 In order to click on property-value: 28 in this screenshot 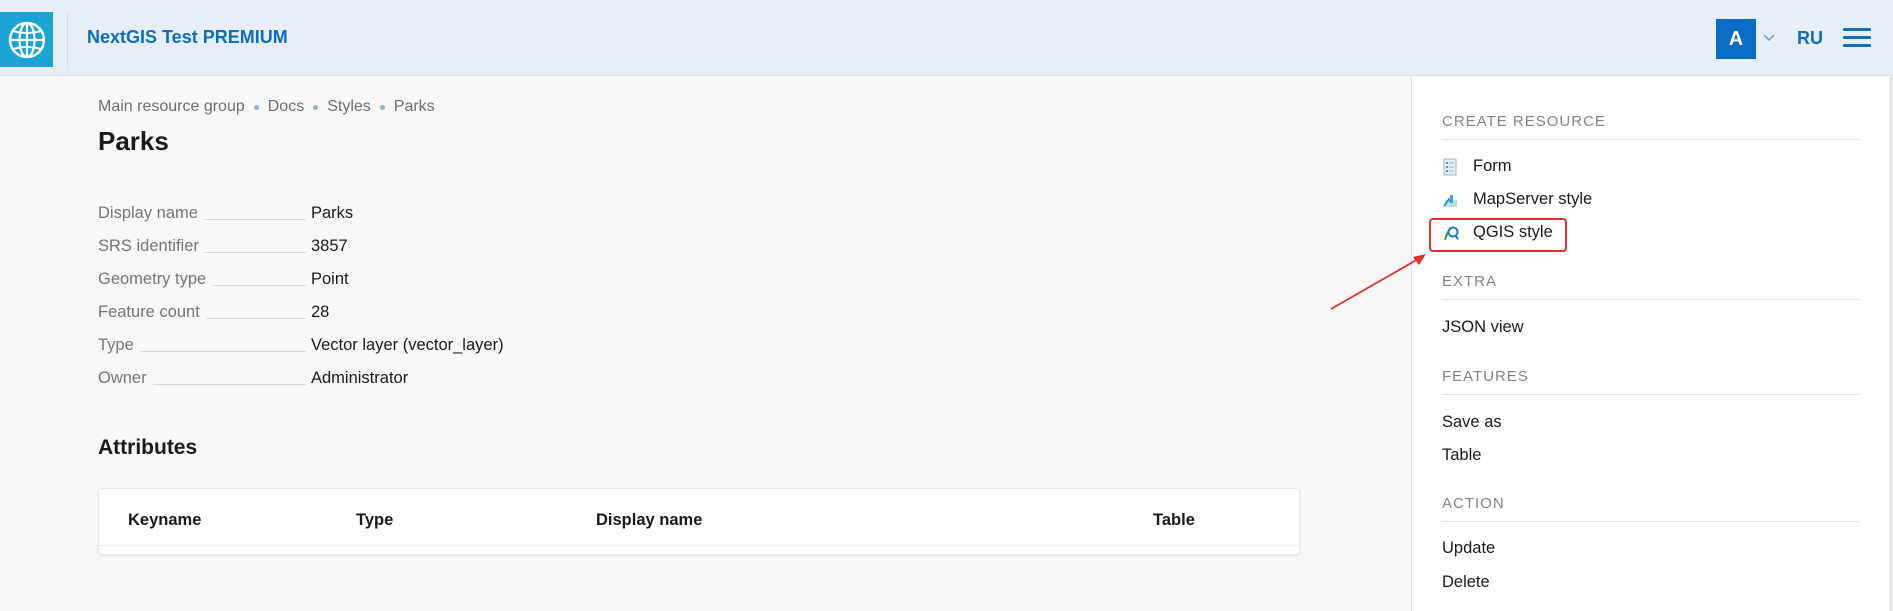, I will do `click(320, 312)`.